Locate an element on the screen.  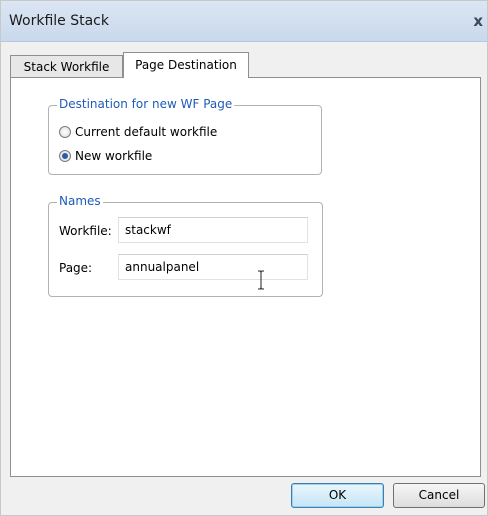
names-group: Names Workfile: Page: is located at coordinates (185, 245).